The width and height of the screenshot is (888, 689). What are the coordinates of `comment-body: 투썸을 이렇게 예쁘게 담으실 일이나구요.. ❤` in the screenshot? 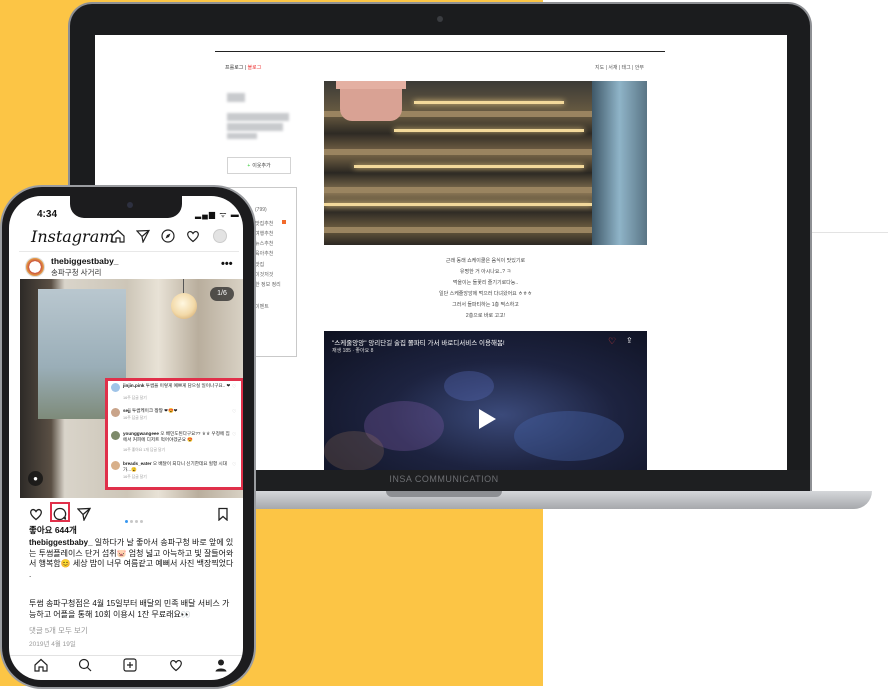 It's located at (188, 385).